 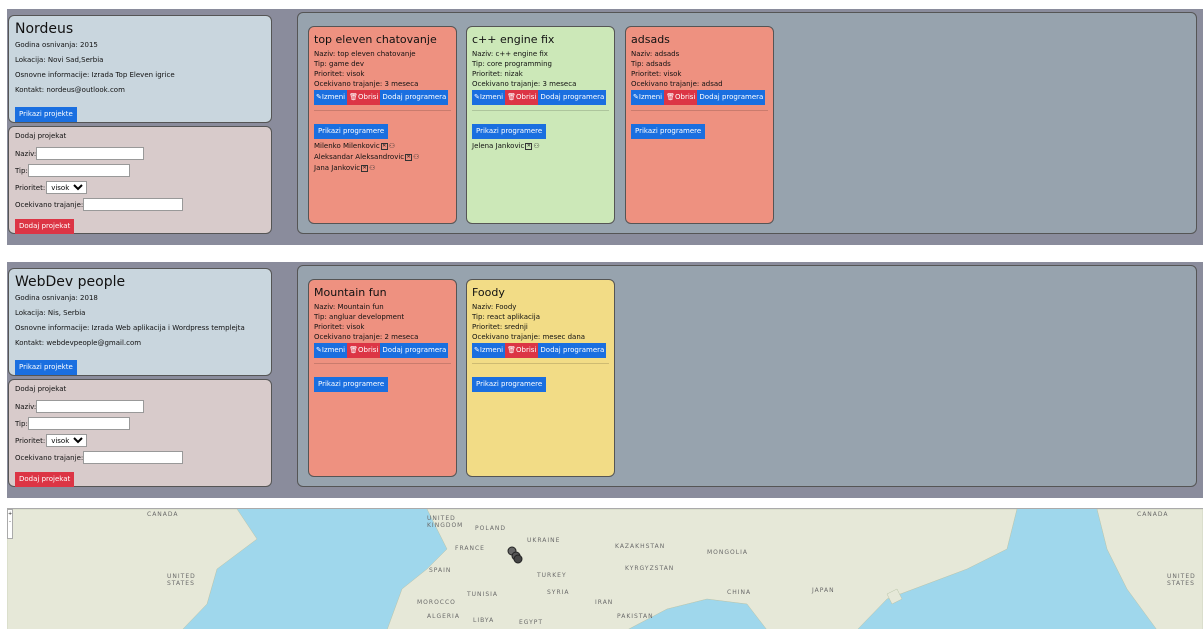 I want to click on map-label: UNITED KINGDOM, so click(x=445, y=522).